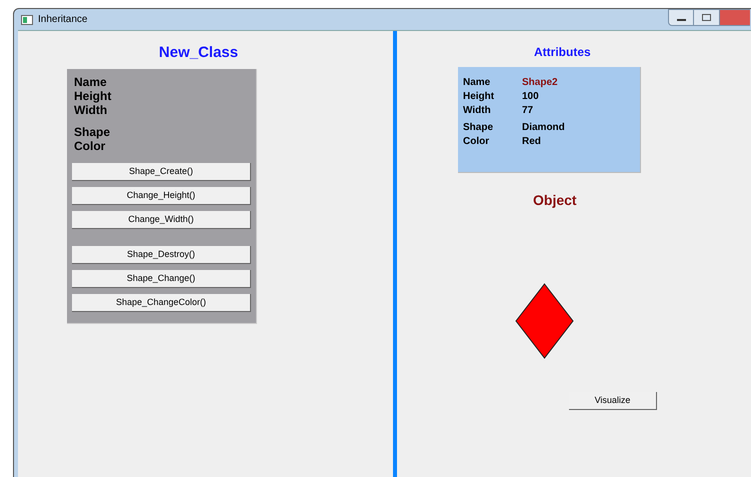  Describe the element at coordinates (528, 111) in the screenshot. I see `attribute-value: 77` at that location.